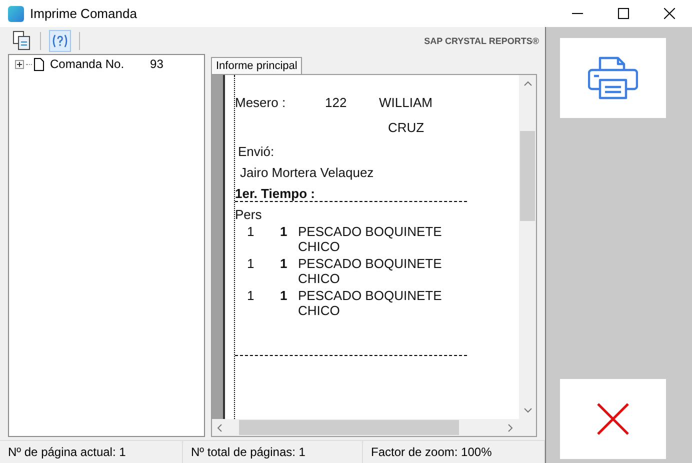 Image resolution: width=692 pixels, height=463 pixels. What do you see at coordinates (510, 428) in the screenshot?
I see `scroll-right-icon` at bounding box center [510, 428].